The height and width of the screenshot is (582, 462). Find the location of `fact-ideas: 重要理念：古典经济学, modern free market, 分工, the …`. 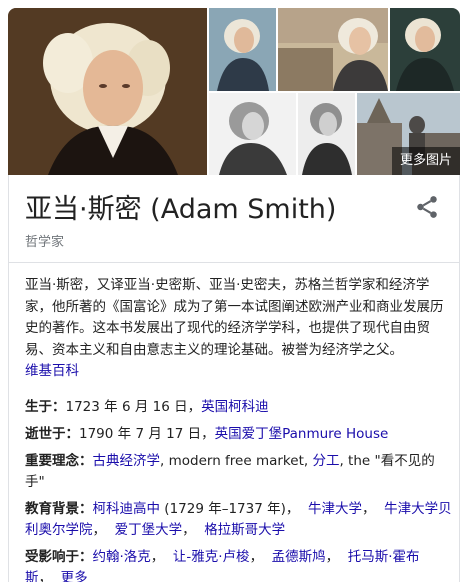

fact-ideas: 重要理念：古典经济学, modern free market, 分工, the … is located at coordinates (230, 471).